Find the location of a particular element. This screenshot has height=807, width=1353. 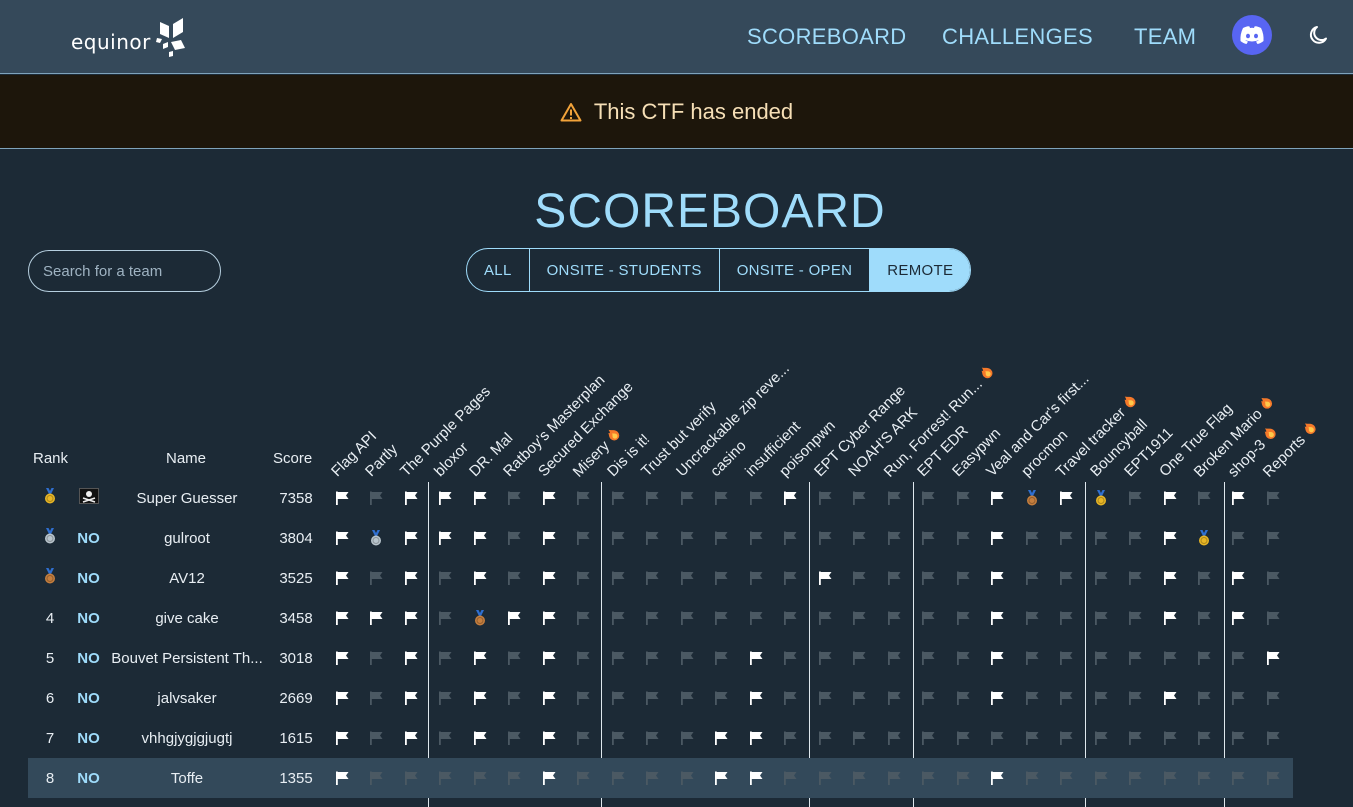

team-name: AV12 is located at coordinates (187, 578).